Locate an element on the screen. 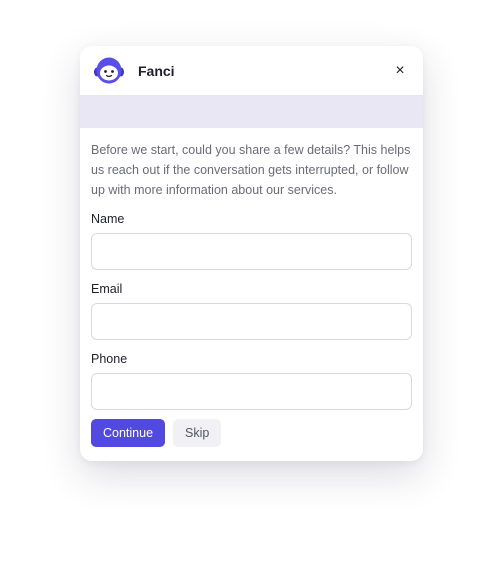 Image resolution: width=502 pixels, height=574 pixels. name-field is located at coordinates (251, 251).